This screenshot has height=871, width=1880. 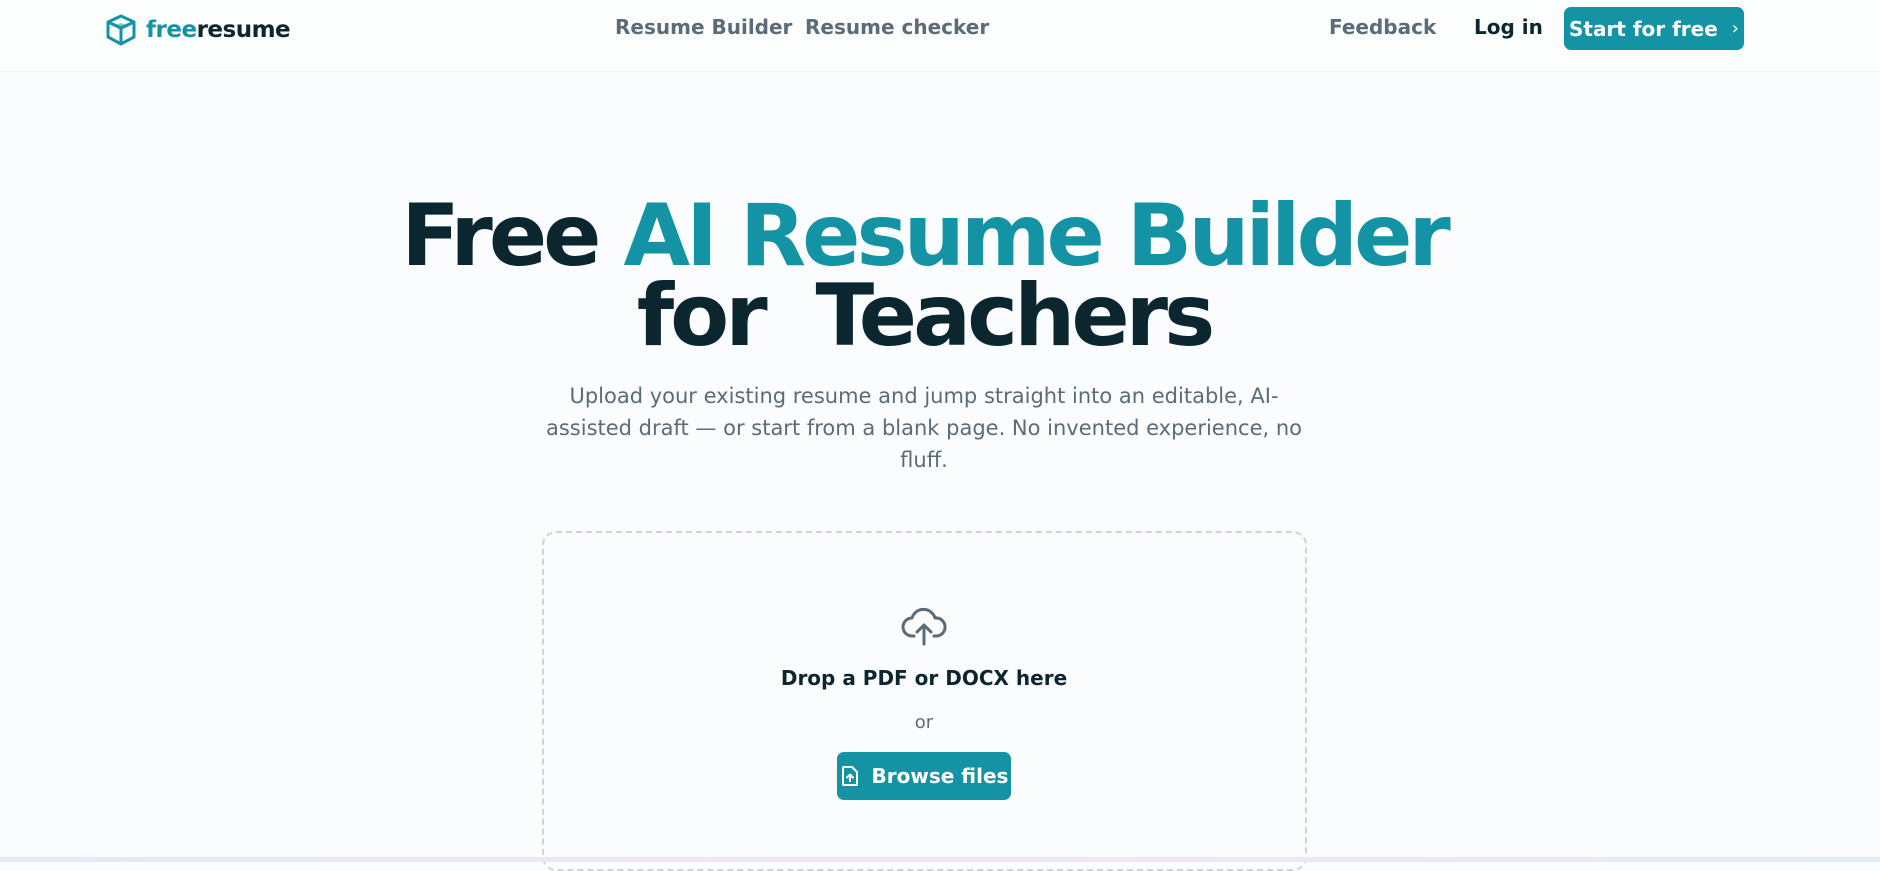 I want to click on hero-title-line2: for Teachers, so click(x=926, y=316).